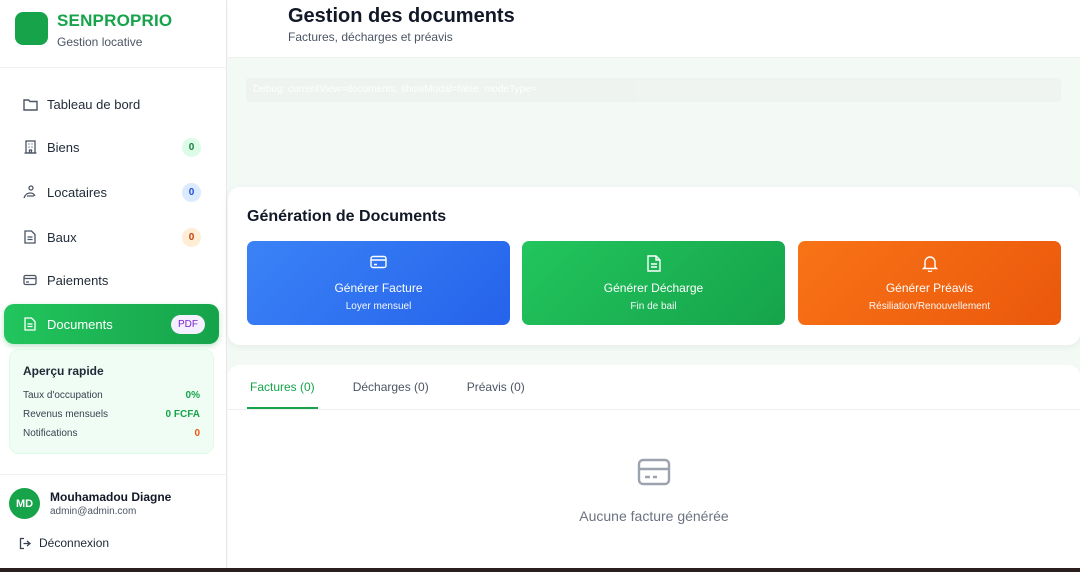 The height and width of the screenshot is (572, 1080). What do you see at coordinates (540, 570) in the screenshot?
I see `window-bottom-edge` at bounding box center [540, 570].